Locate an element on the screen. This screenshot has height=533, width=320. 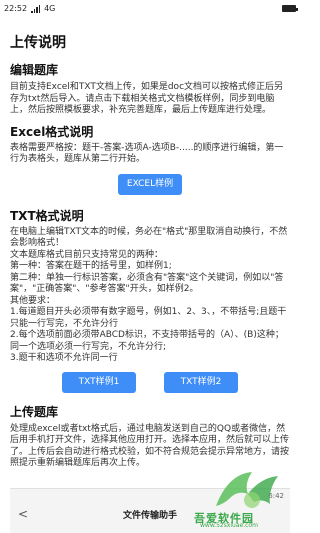
status-bar: 22:52 4G is located at coordinates (150, 8).